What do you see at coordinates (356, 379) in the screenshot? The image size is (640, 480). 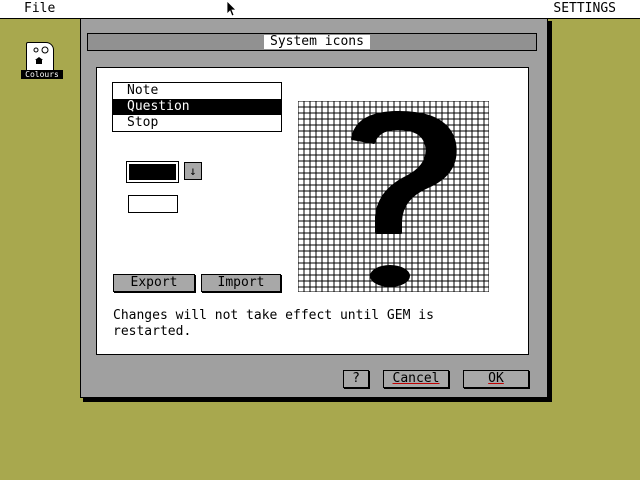 I see `help-button: ?` at bounding box center [356, 379].